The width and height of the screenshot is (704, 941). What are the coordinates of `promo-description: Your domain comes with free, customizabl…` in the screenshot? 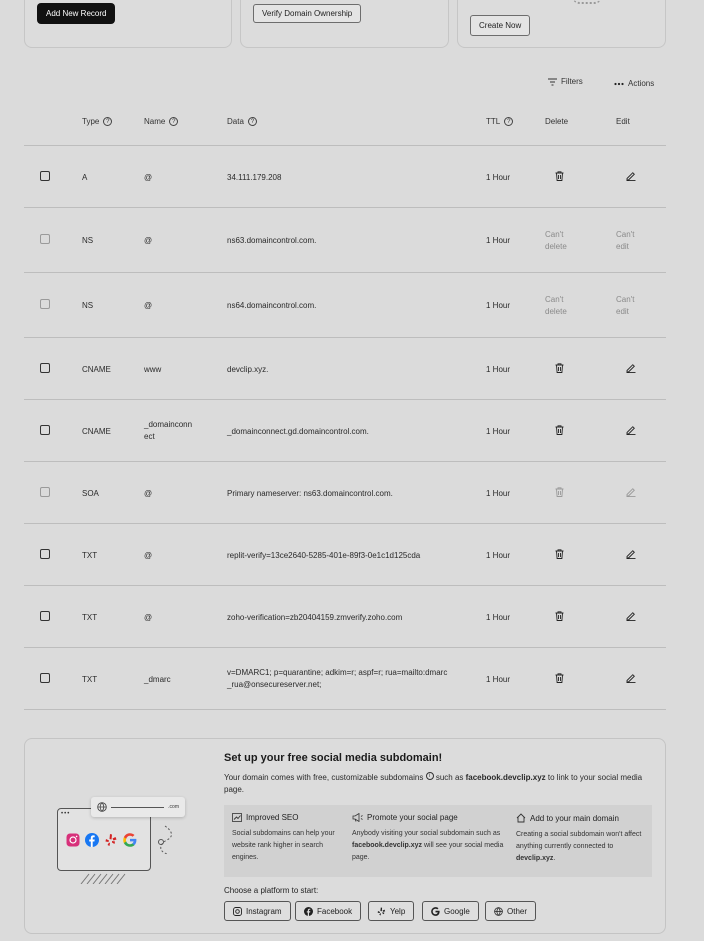 It's located at (439, 784).